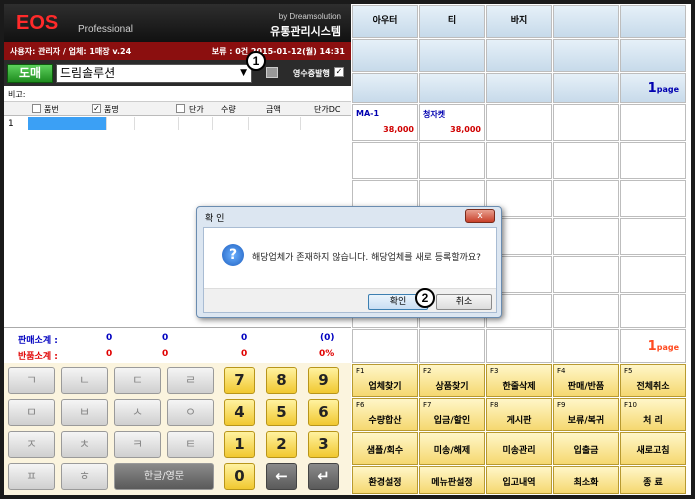  I want to click on active-cell, so click(67, 123).